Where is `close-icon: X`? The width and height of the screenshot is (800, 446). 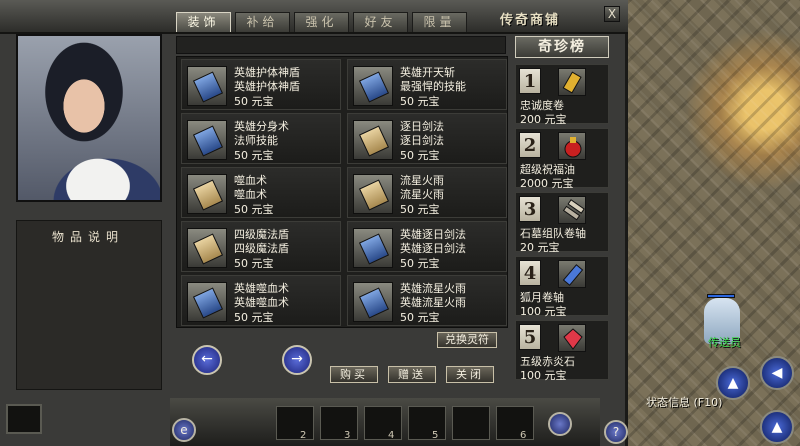 close-icon: X is located at coordinates (612, 14).